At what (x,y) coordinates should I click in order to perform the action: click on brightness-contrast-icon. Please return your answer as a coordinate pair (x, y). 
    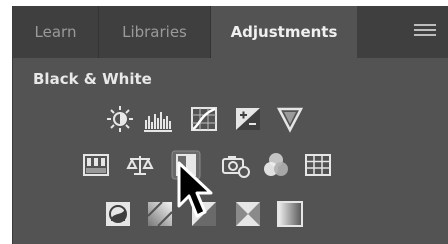
    Looking at the image, I should click on (120, 119).